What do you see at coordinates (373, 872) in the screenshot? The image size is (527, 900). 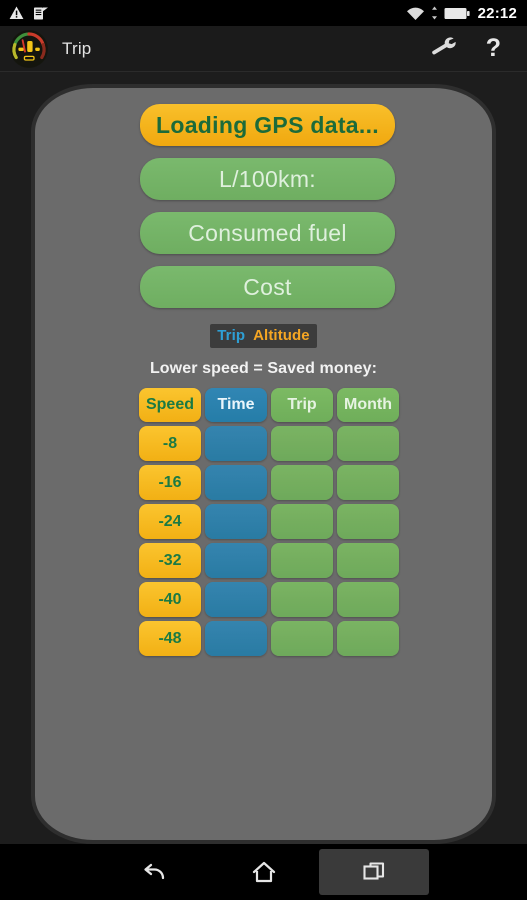 I see `recents-icon` at bounding box center [373, 872].